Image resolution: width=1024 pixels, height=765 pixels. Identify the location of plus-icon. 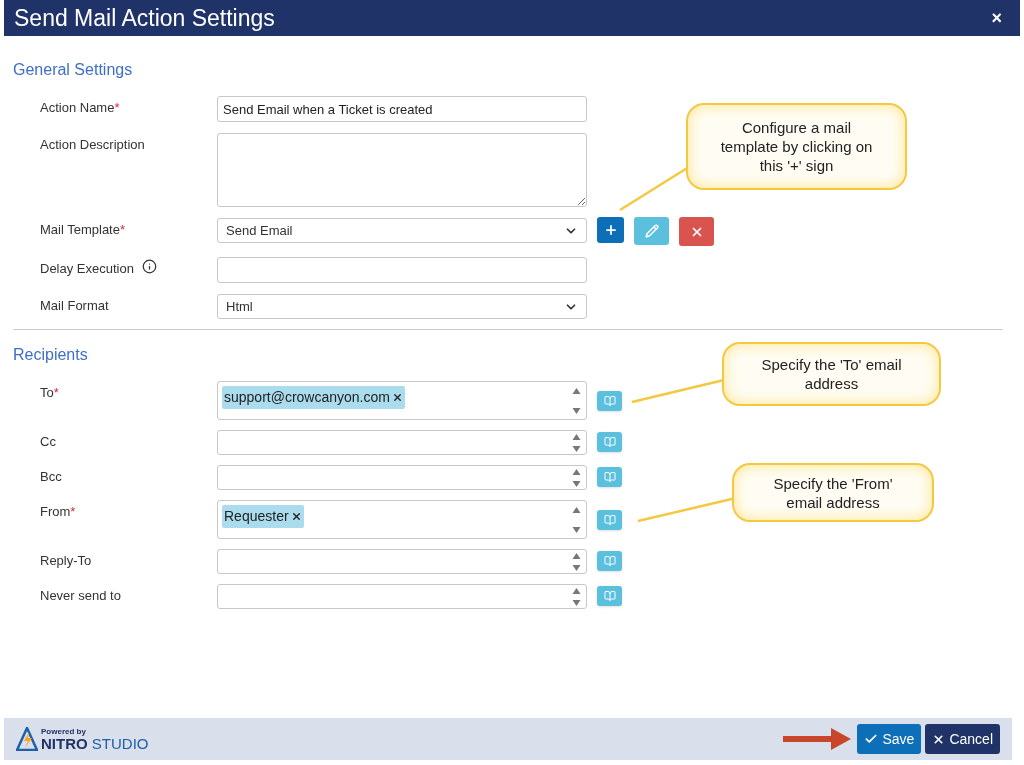
(610, 230).